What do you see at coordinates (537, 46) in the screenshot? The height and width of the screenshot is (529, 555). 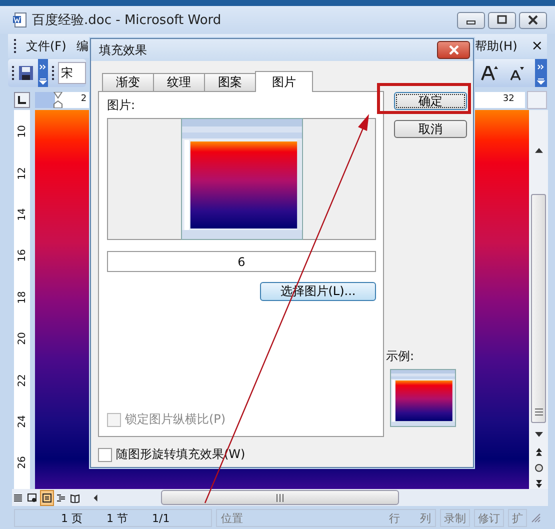 I see `close-document-button: ×` at bounding box center [537, 46].